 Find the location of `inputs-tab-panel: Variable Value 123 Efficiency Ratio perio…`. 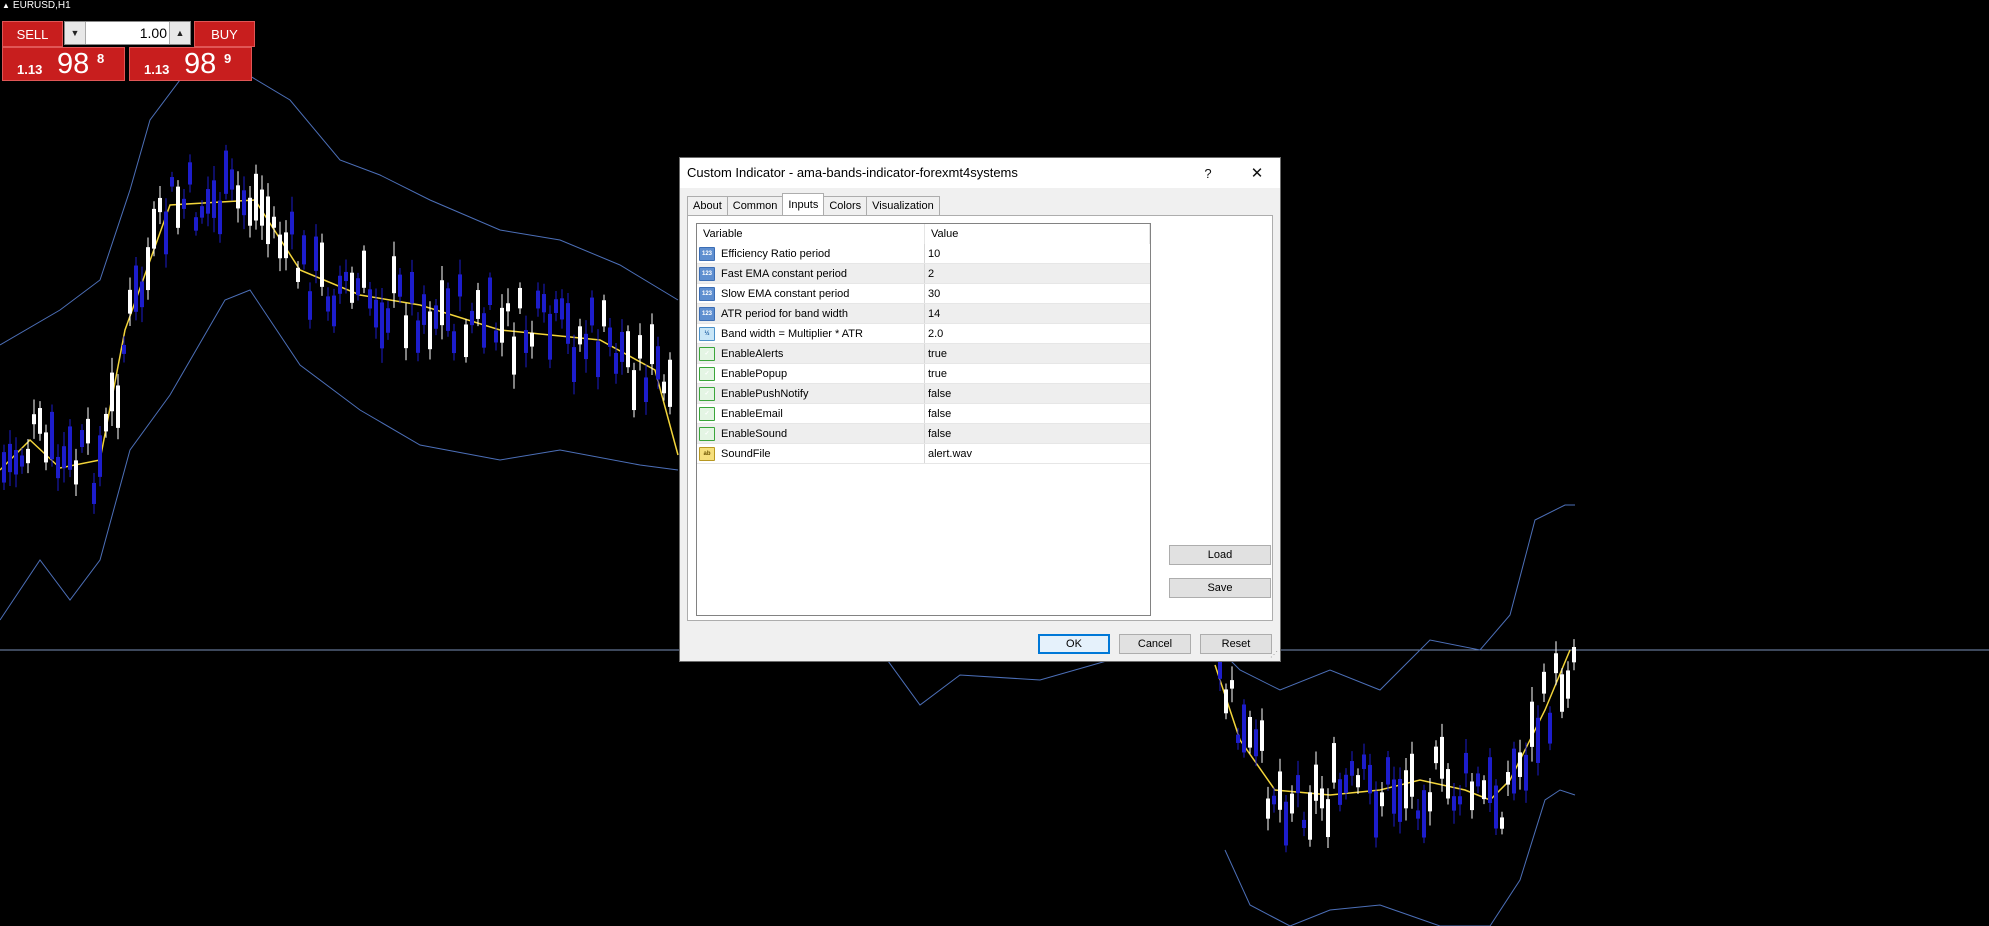

inputs-tab-panel: Variable Value 123 Efficiency Ratio perio… is located at coordinates (980, 418).